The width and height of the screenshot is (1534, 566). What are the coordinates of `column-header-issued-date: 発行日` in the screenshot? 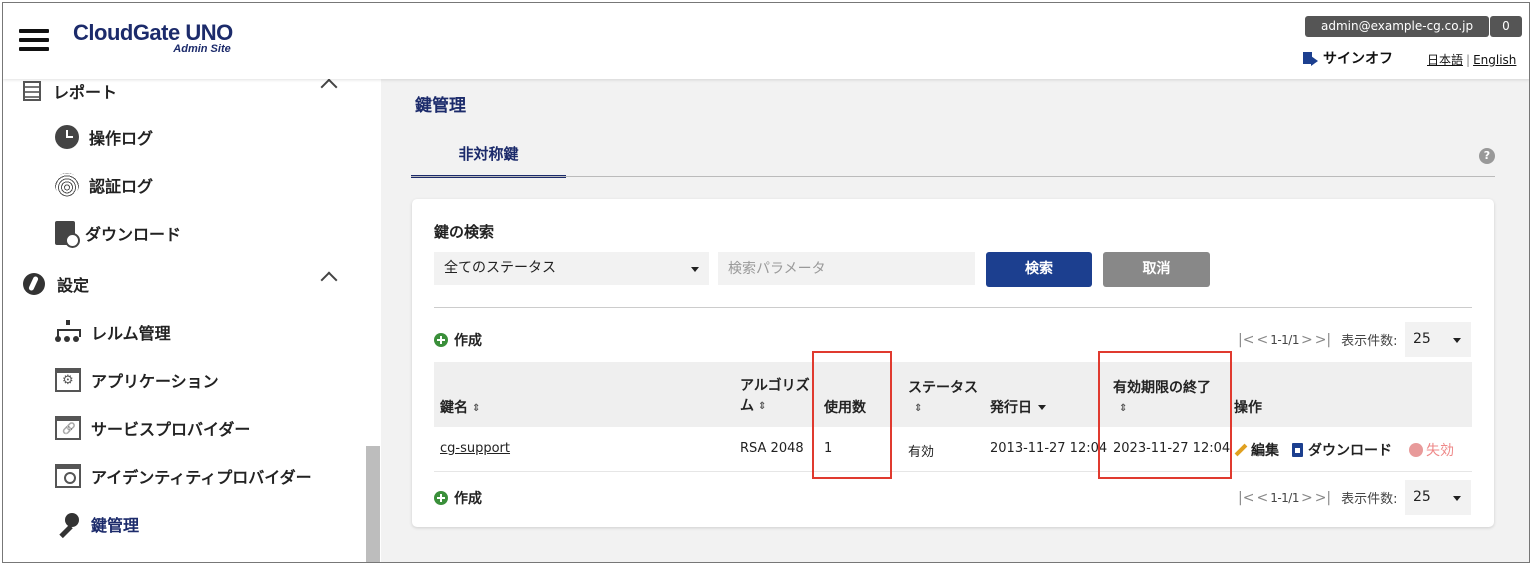 It's located at (1018, 408).